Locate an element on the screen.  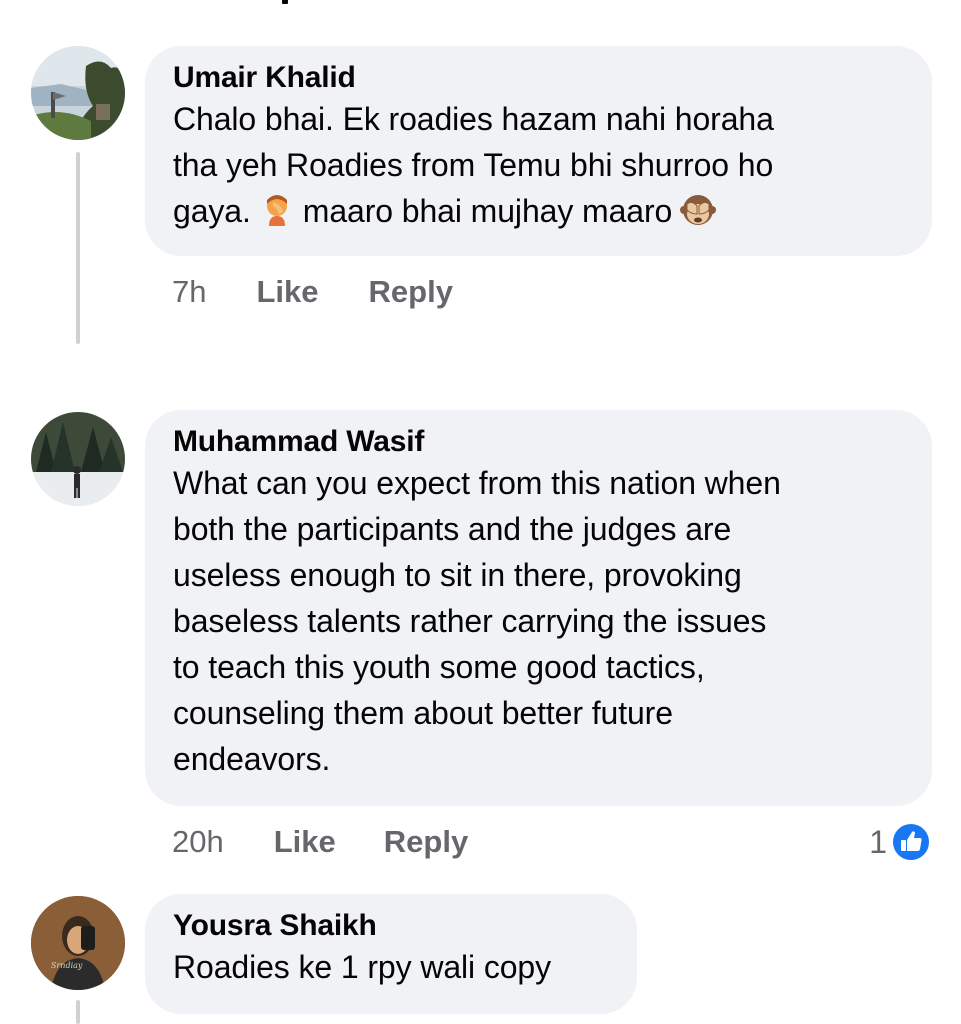
comment-bubble: Yousra Shaikh Roadies ke 1 rpy wali copy is located at coordinates (391, 954).